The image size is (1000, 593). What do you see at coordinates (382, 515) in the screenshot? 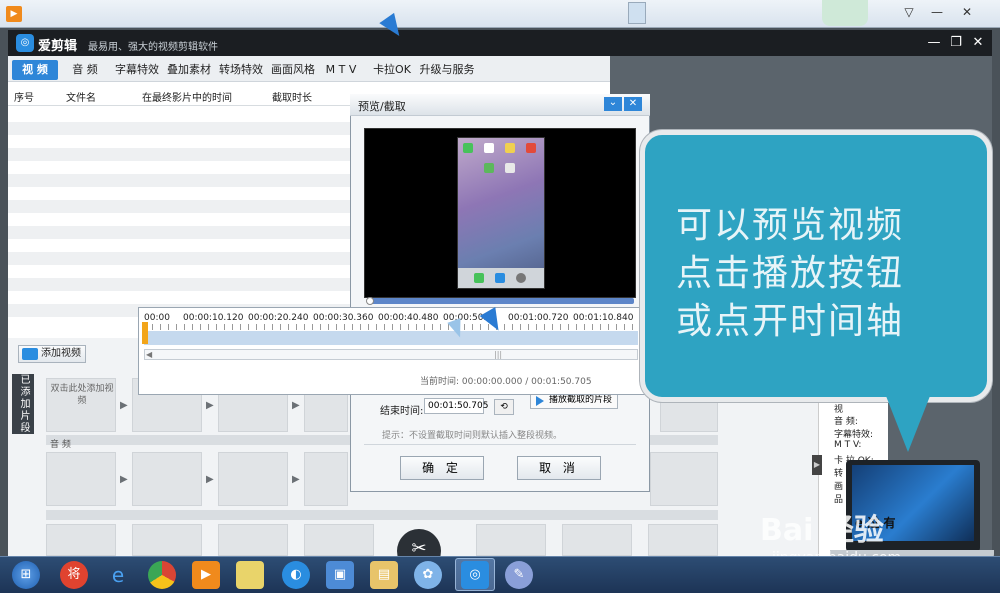
I see `track-separator` at bounding box center [382, 515].